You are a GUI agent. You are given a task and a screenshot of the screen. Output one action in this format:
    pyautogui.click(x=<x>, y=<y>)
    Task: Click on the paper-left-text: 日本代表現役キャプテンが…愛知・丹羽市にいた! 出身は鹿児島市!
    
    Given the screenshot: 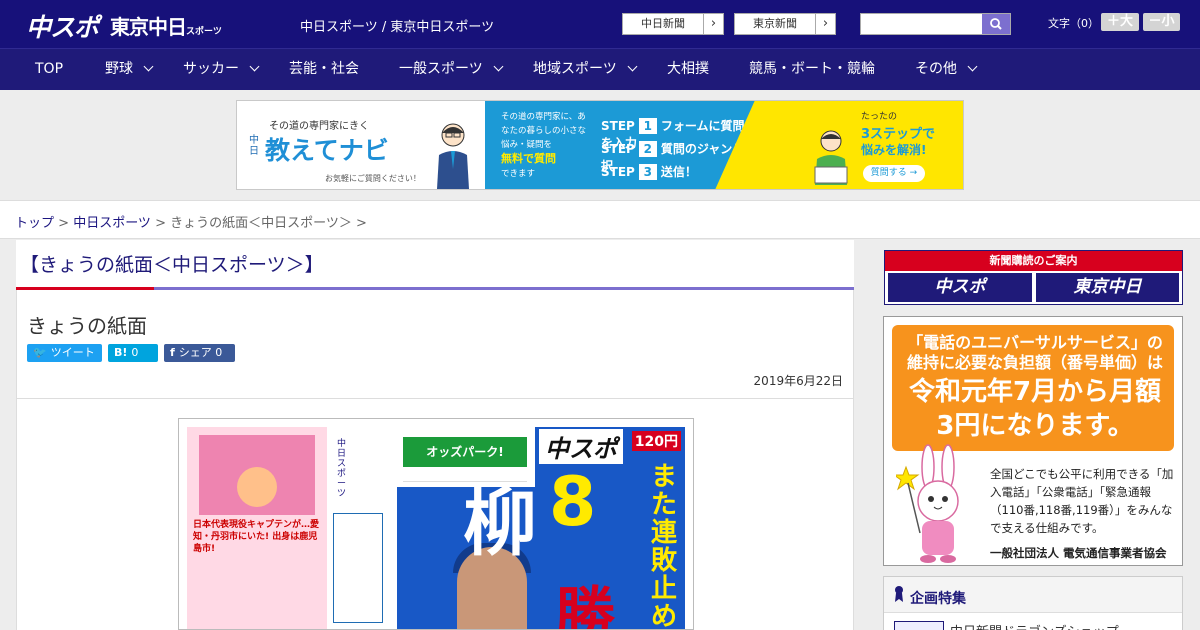 What is the action you would take?
    pyautogui.click(x=256, y=537)
    